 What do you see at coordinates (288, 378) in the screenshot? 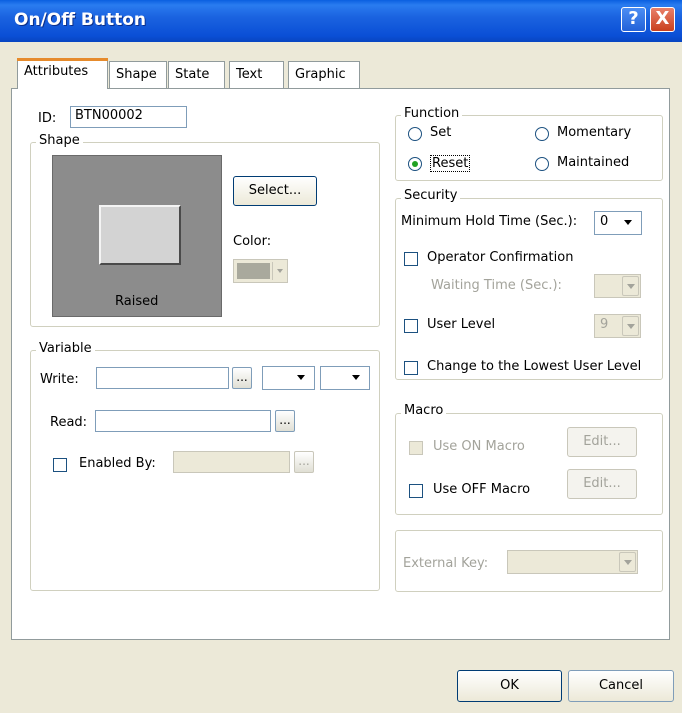
I see `write-index-dropdown` at bounding box center [288, 378].